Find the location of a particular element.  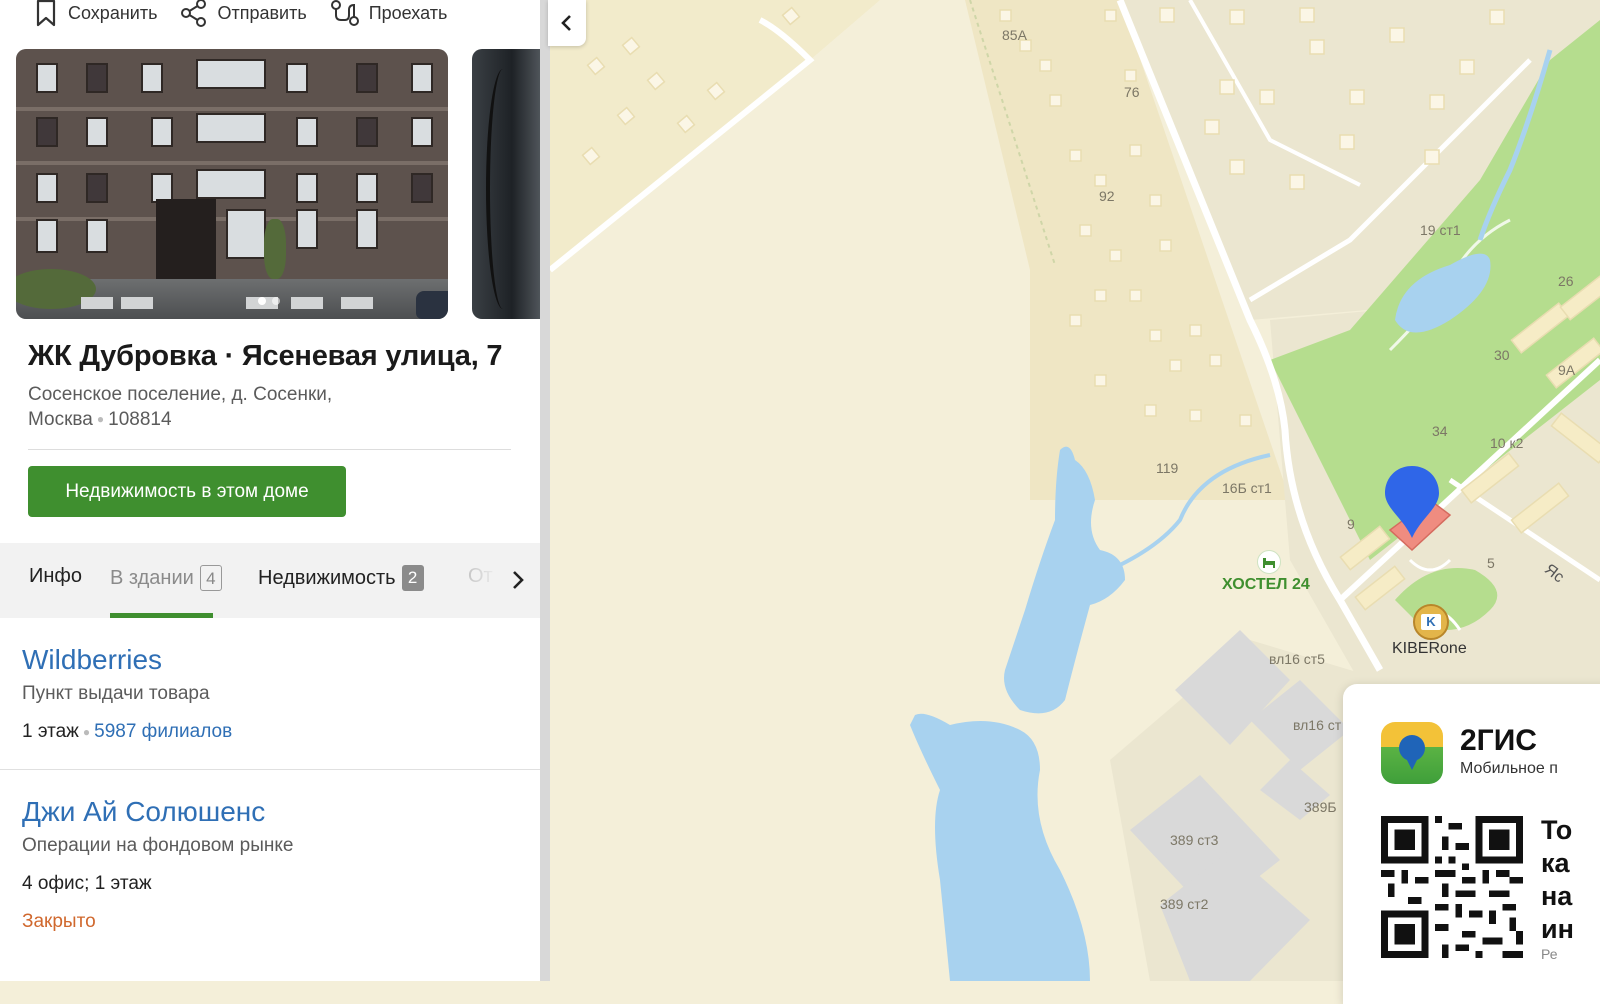

house-number-label: 119 is located at coordinates (1167, 468).